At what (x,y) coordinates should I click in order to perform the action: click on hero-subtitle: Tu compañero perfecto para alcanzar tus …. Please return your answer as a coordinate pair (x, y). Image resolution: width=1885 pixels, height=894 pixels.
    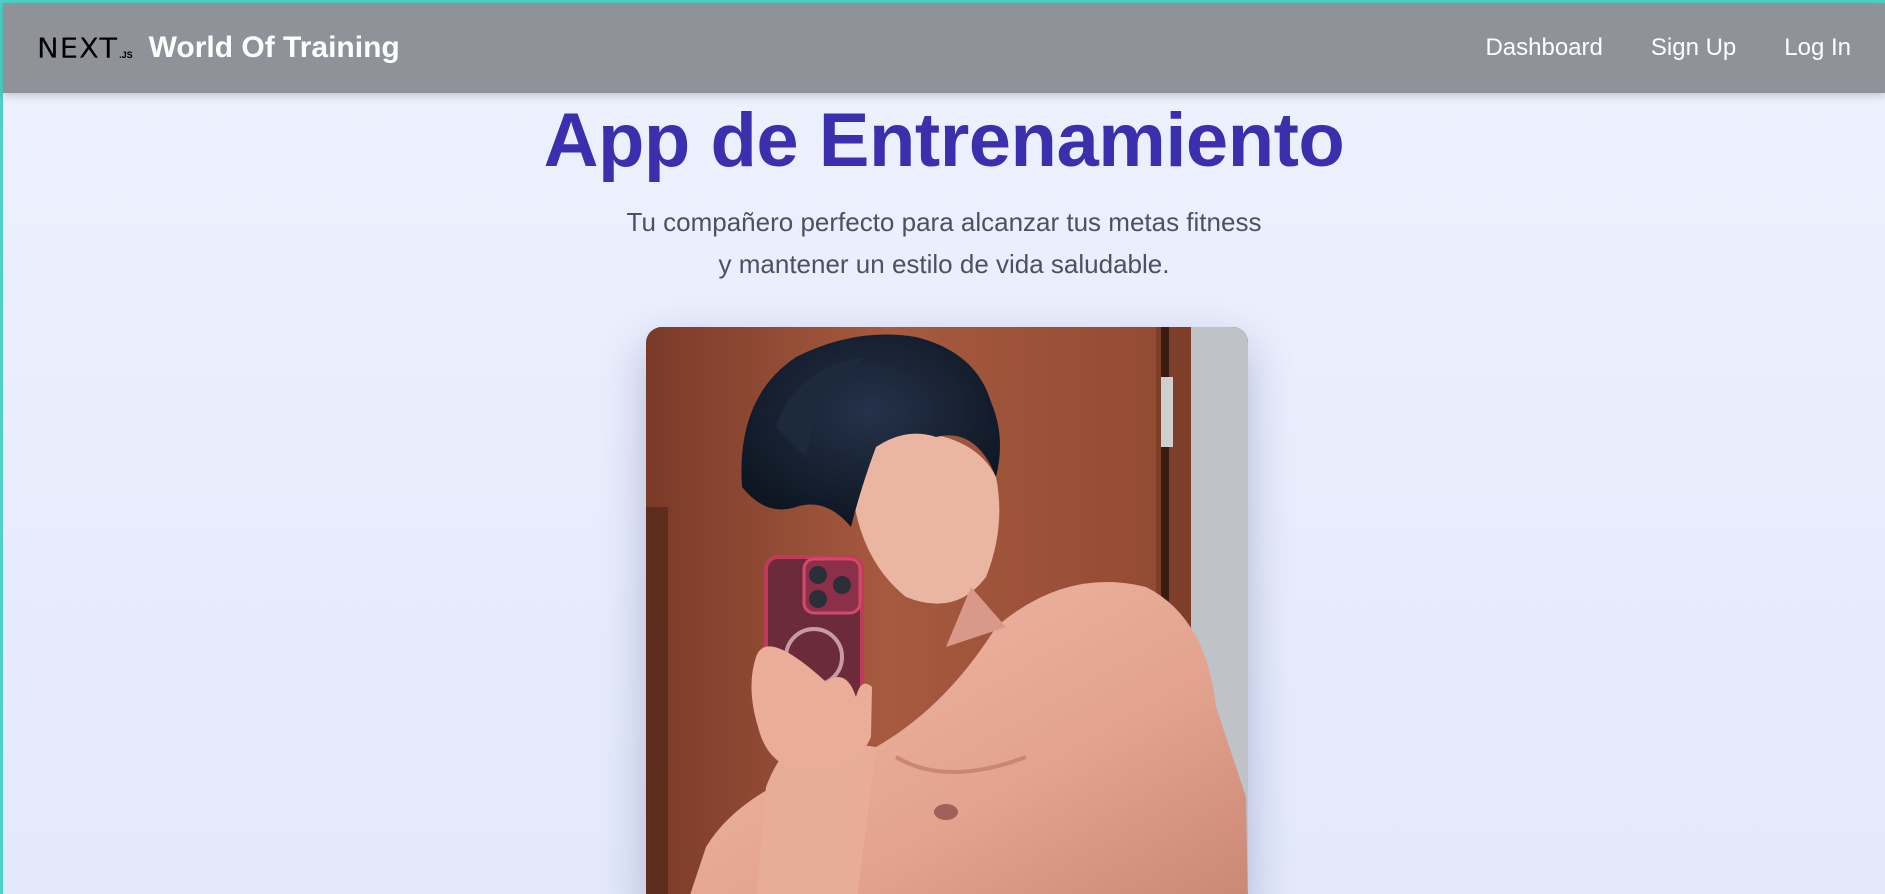
    Looking at the image, I should click on (944, 243).